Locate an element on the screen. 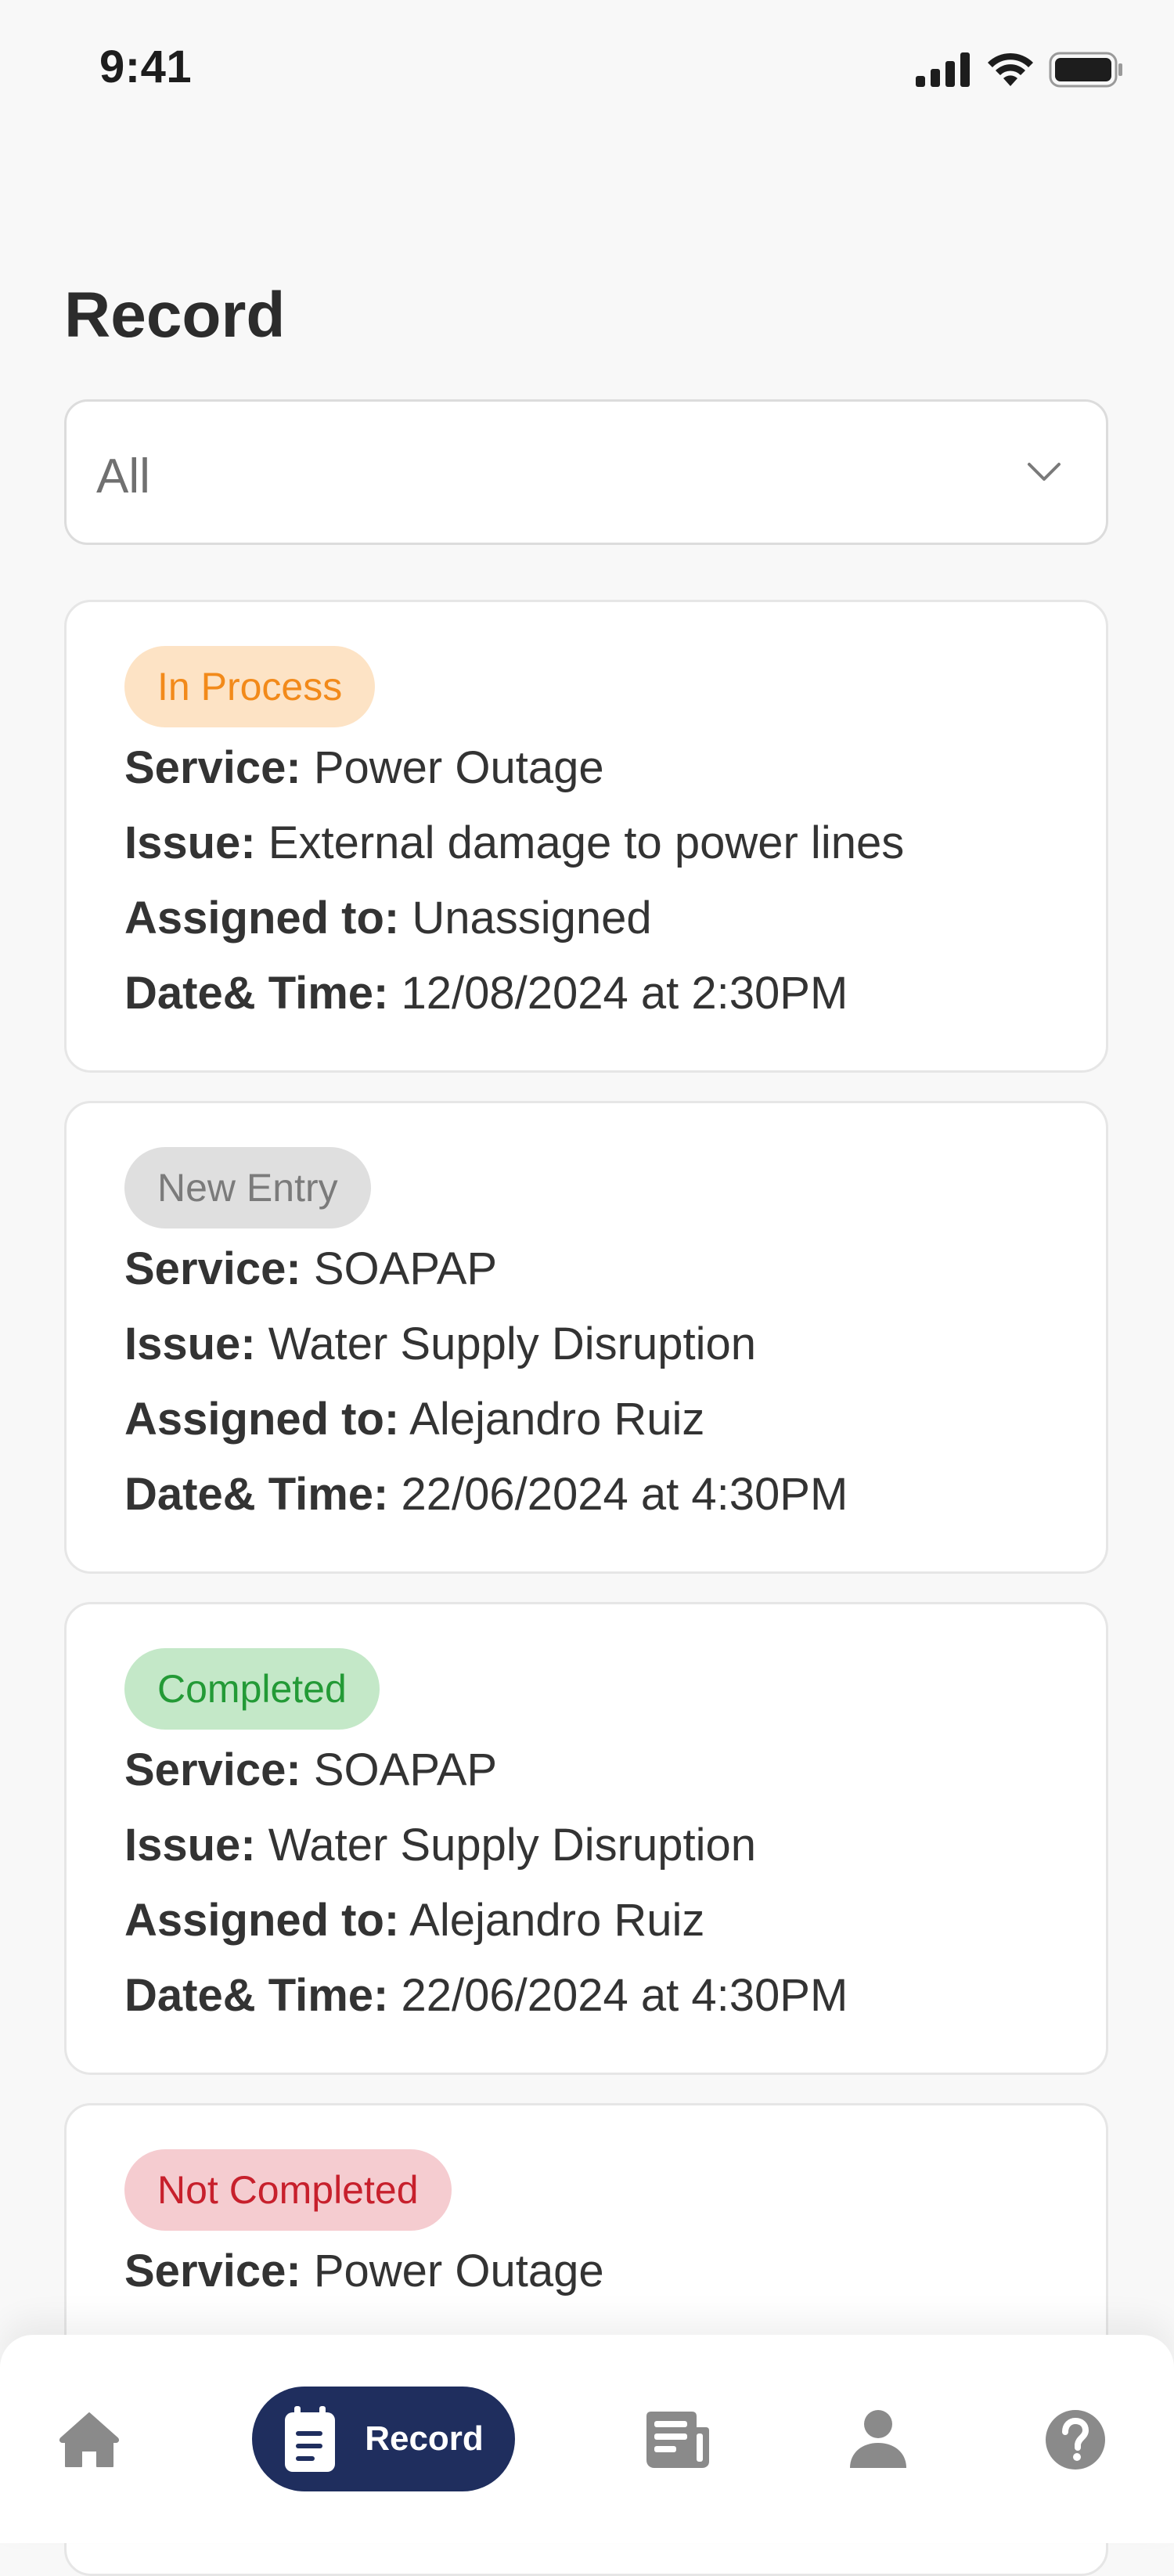  help-icon is located at coordinates (1075, 2440).